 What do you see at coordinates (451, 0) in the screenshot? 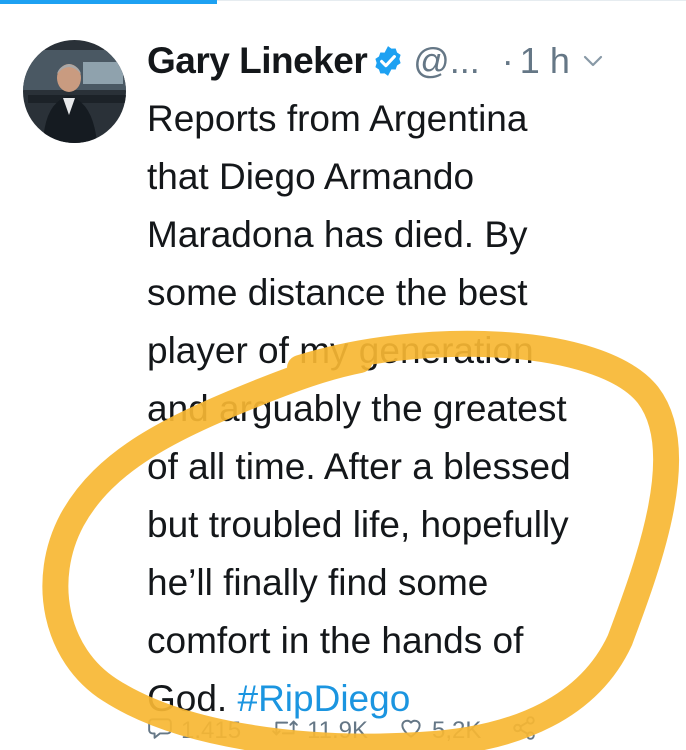
I see `top-divider` at bounding box center [451, 0].